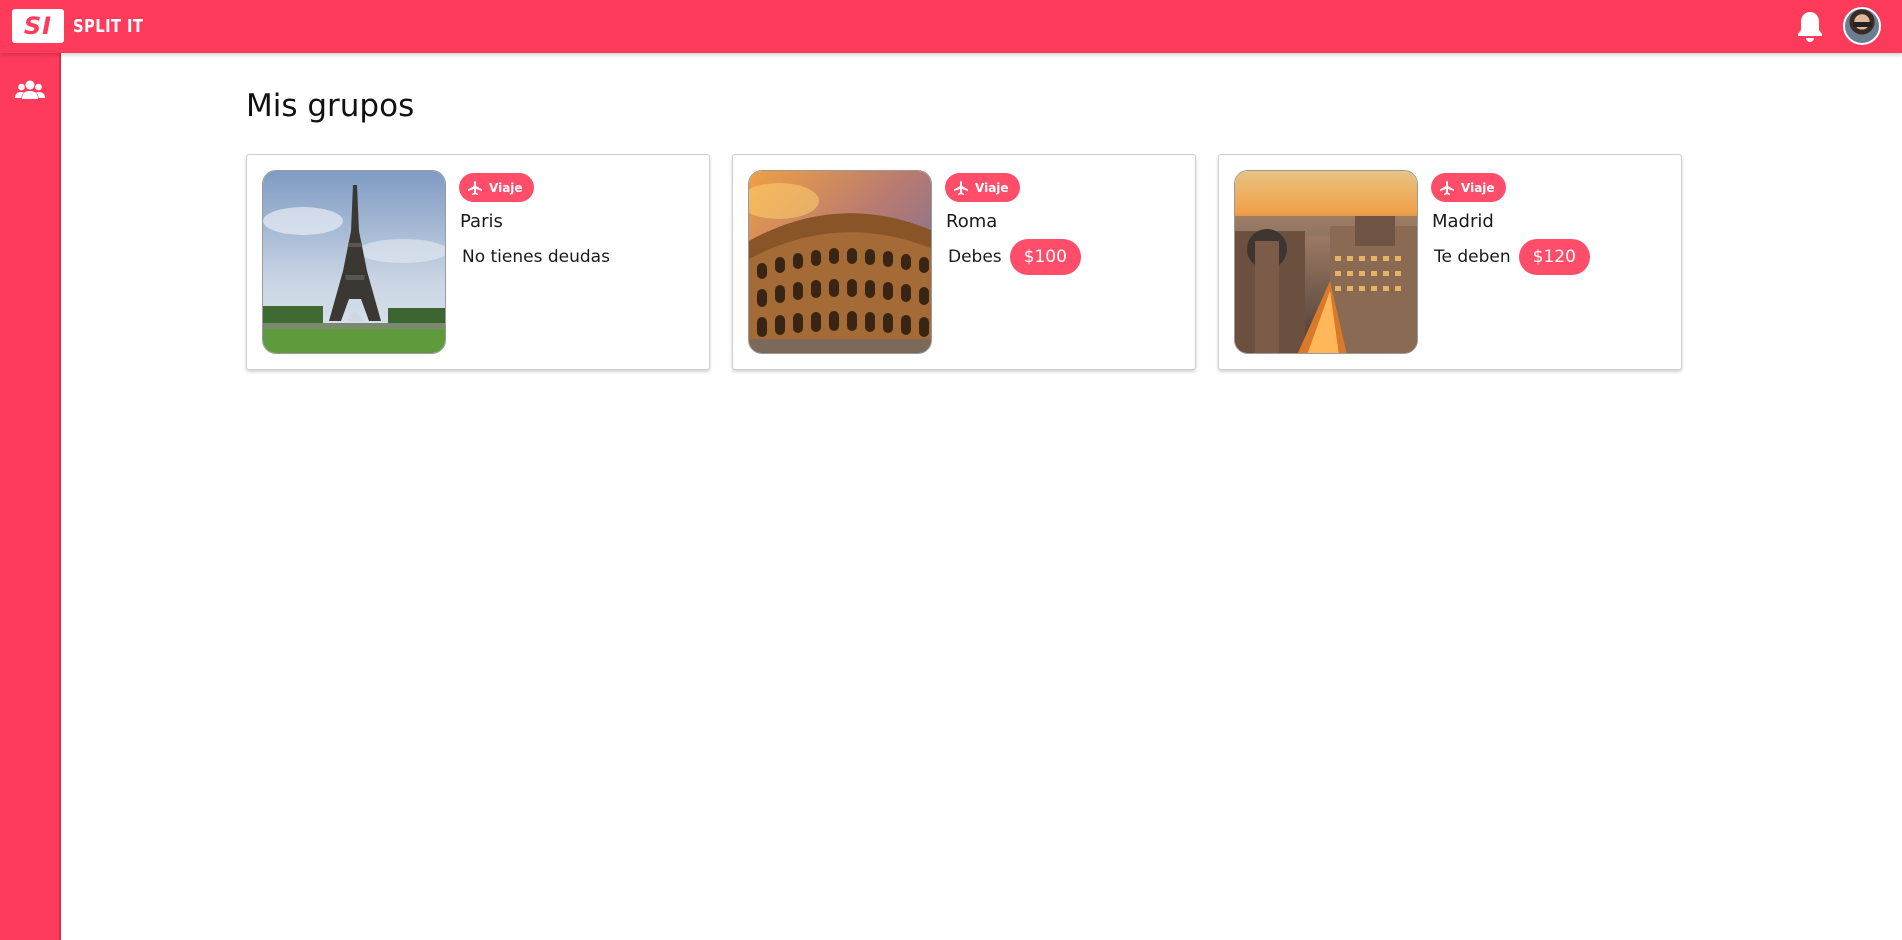 The width and height of the screenshot is (1902, 940). Describe the element at coordinates (1512, 257) in the screenshot. I see `balance-status: Te deben $120` at that location.